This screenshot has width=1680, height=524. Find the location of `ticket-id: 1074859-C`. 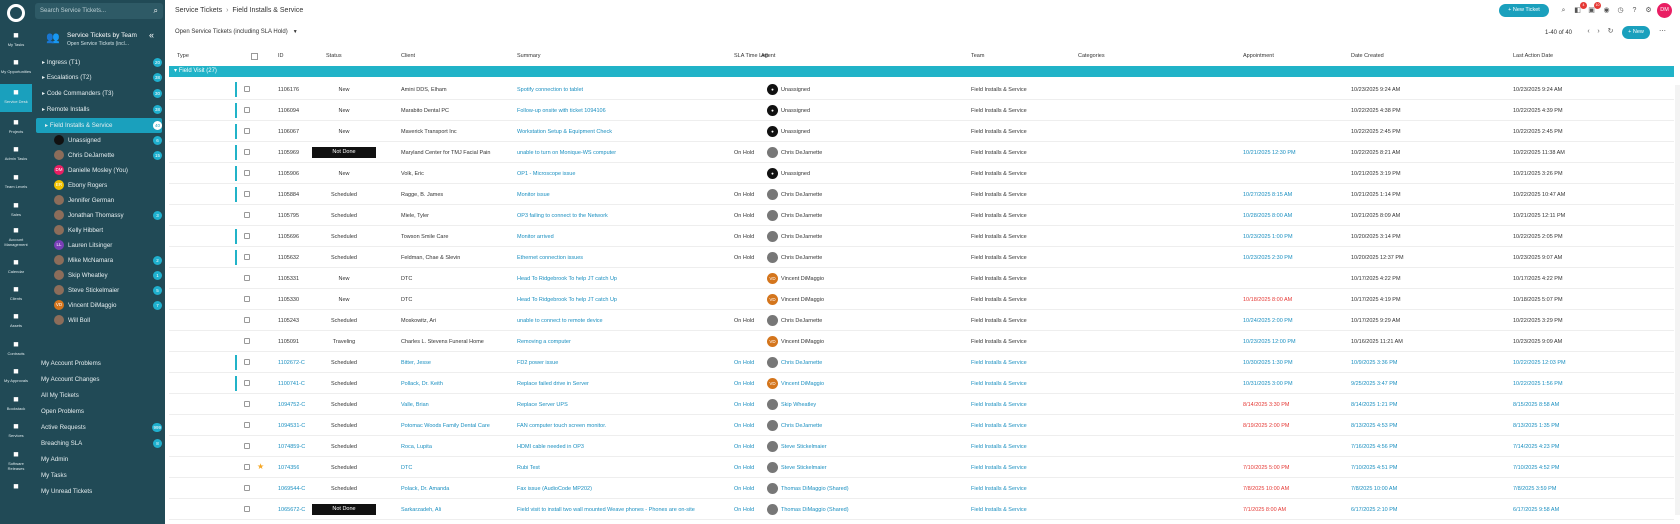

ticket-id: 1074859-C is located at coordinates (291, 447).